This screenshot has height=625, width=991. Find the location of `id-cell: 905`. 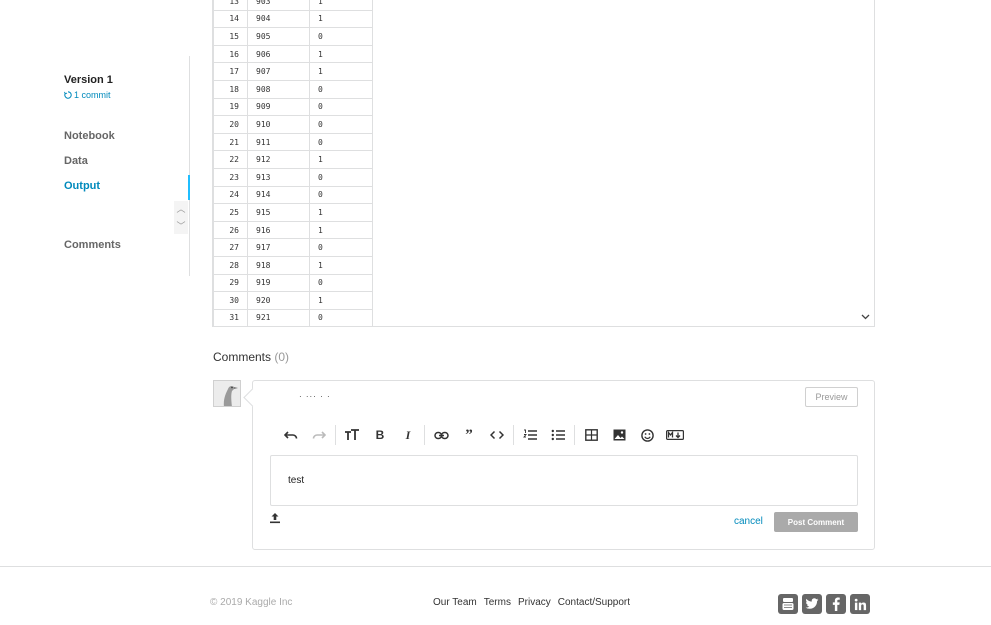

id-cell: 905 is located at coordinates (278, 36).